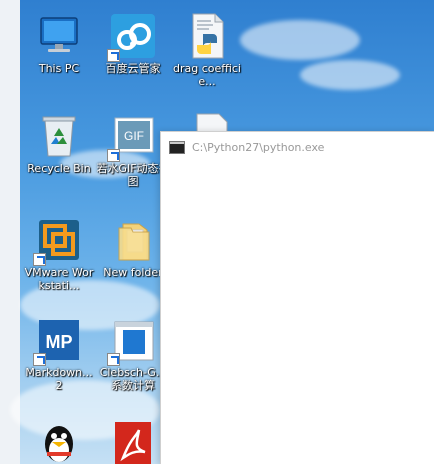  I want to click on markdownpad-icon: MP, so click(58, 341).